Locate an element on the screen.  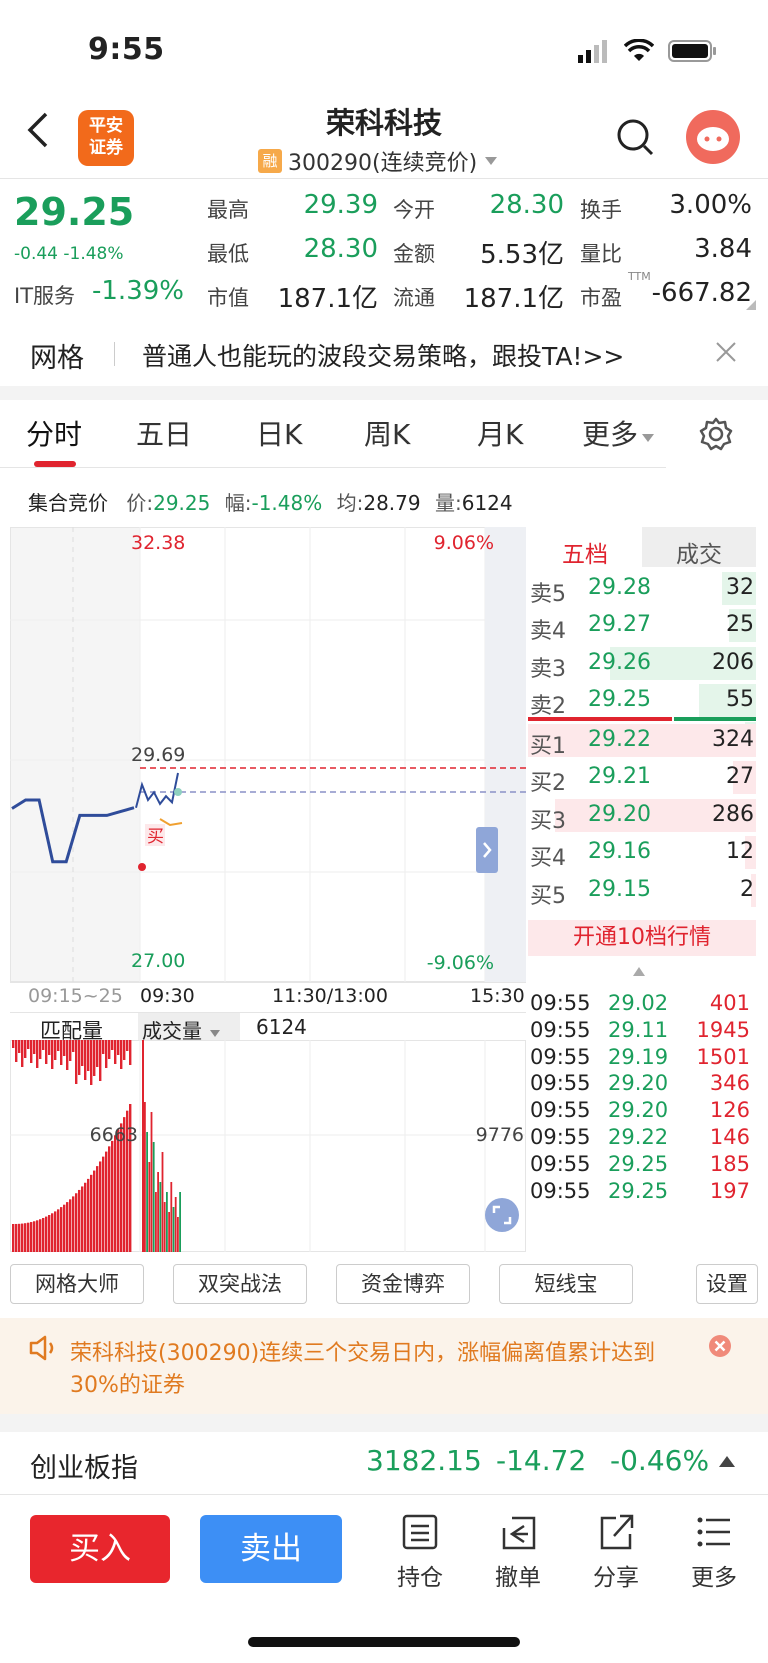
search-button is located at coordinates (636, 138).